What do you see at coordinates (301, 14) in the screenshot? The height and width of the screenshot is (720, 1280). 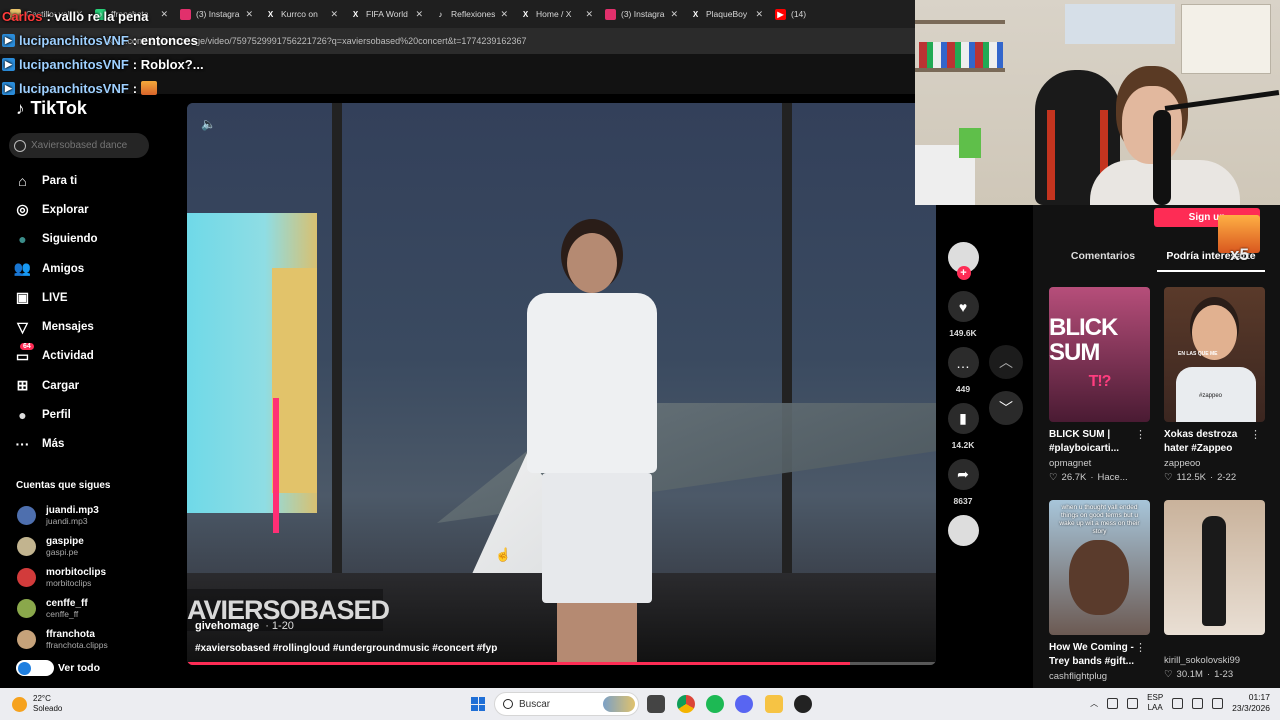 I see `browser-tab: X Kurrco on ✕` at bounding box center [301, 14].